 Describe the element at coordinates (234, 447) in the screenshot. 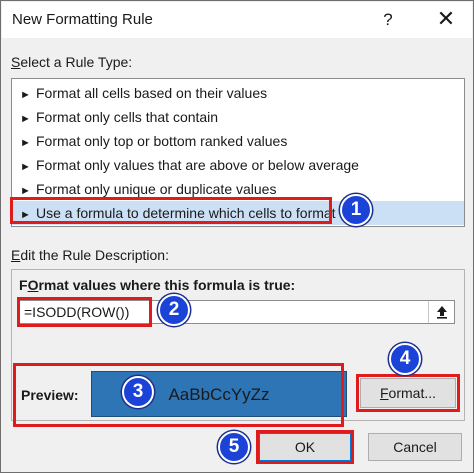

I see `step-badge-5: 5` at that location.